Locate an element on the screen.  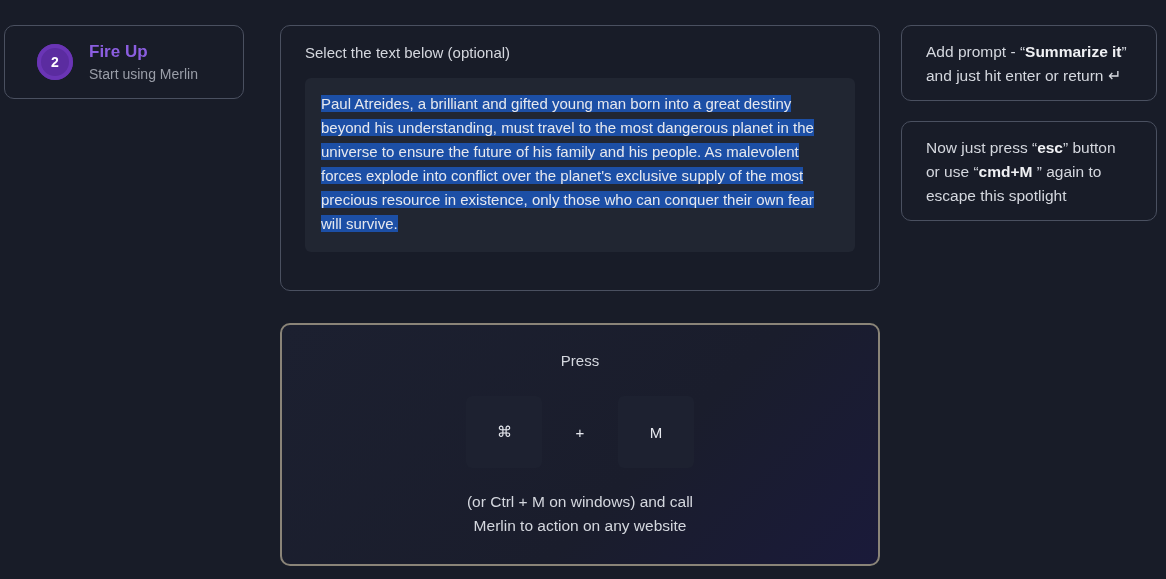
tip-card: Add prompt - “Summarize it” and just hit enter or return ↵ is located at coordinates (1029, 63).